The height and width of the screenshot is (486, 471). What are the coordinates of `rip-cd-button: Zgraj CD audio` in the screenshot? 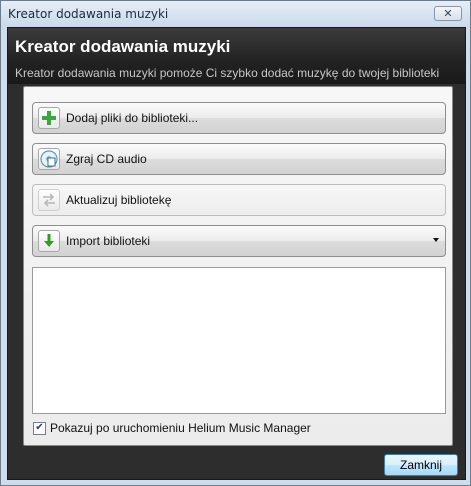 It's located at (239, 159).